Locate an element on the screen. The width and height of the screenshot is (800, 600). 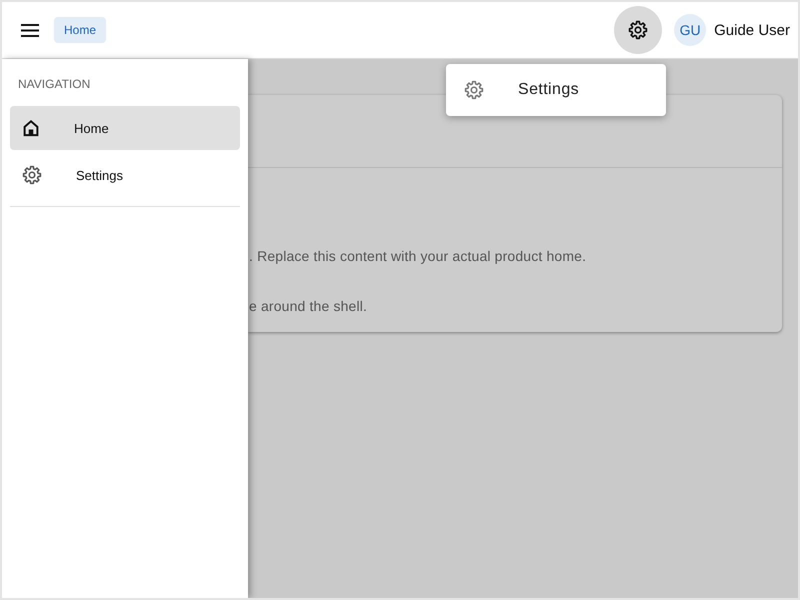
user-avatar: GU is located at coordinates (690, 30).